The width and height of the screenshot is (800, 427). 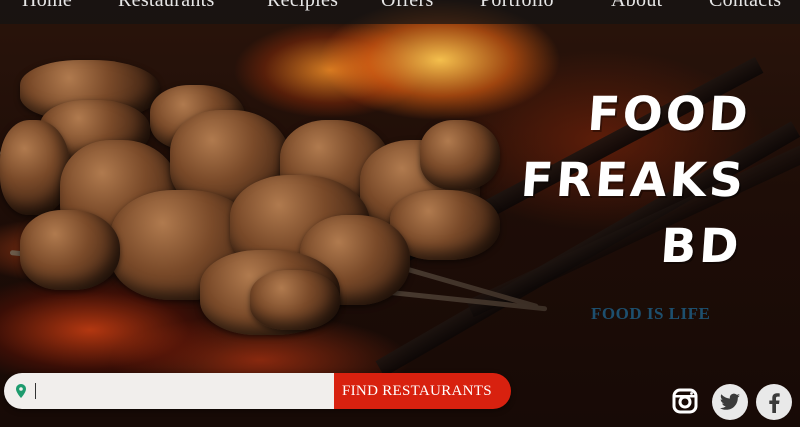 I want to click on facebook-icon, so click(x=774, y=402).